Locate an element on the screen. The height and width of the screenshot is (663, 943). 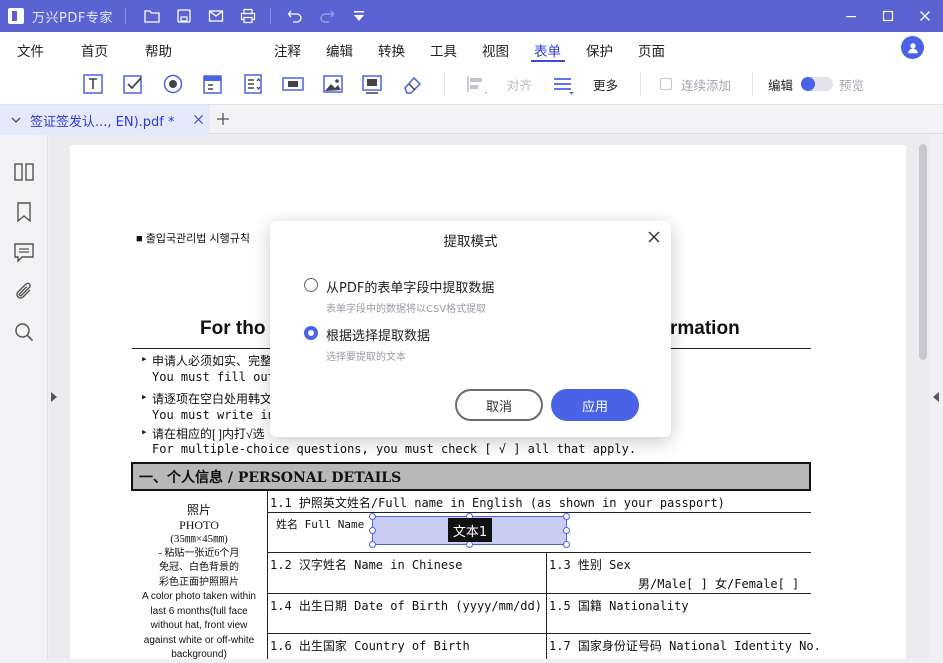
option-form-fields-label: 从PDF的表单字段中提取数据 is located at coordinates (410, 286).